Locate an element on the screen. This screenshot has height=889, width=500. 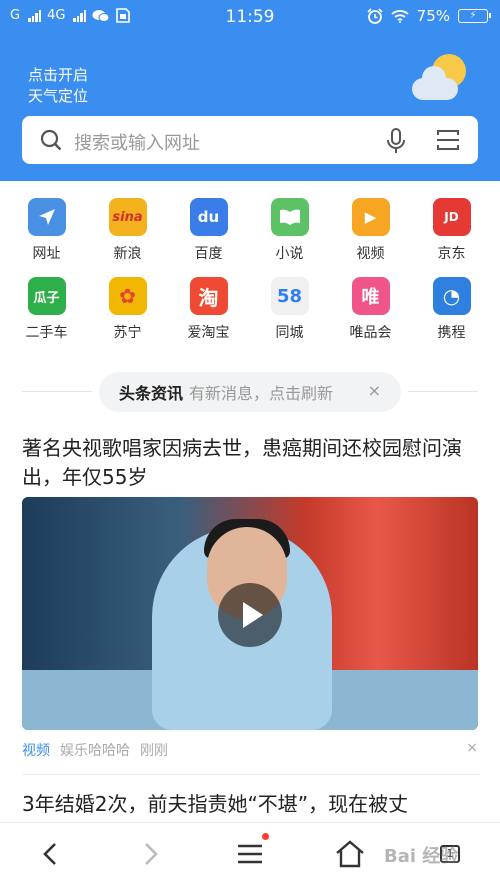
shortcut-label: 新浪 is located at coordinates (127, 254).